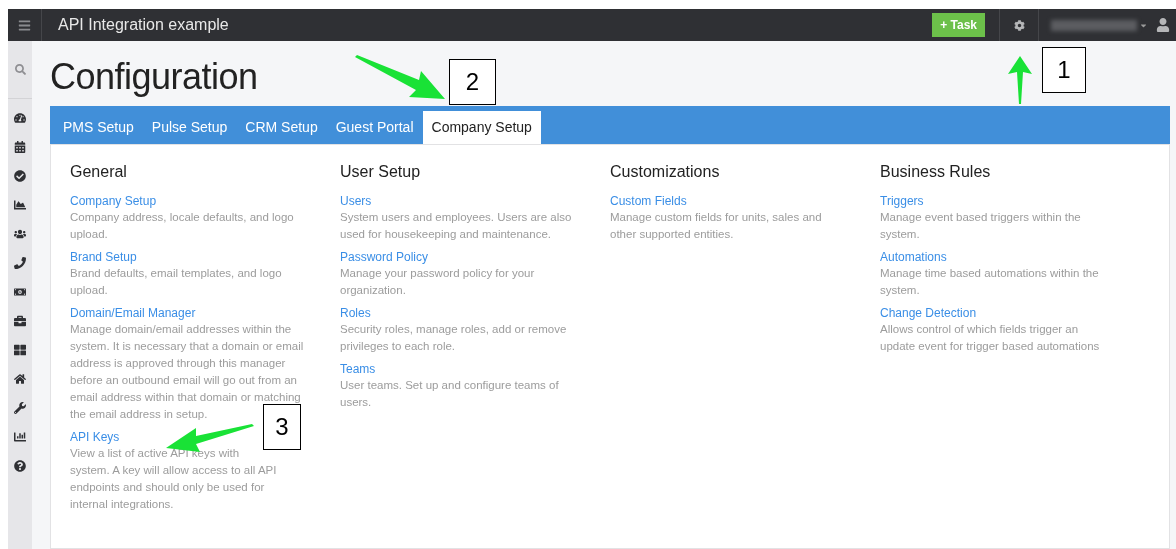 This screenshot has height=549, width=1176. Describe the element at coordinates (20, 147) in the screenshot. I see `calendar-icon` at that location.